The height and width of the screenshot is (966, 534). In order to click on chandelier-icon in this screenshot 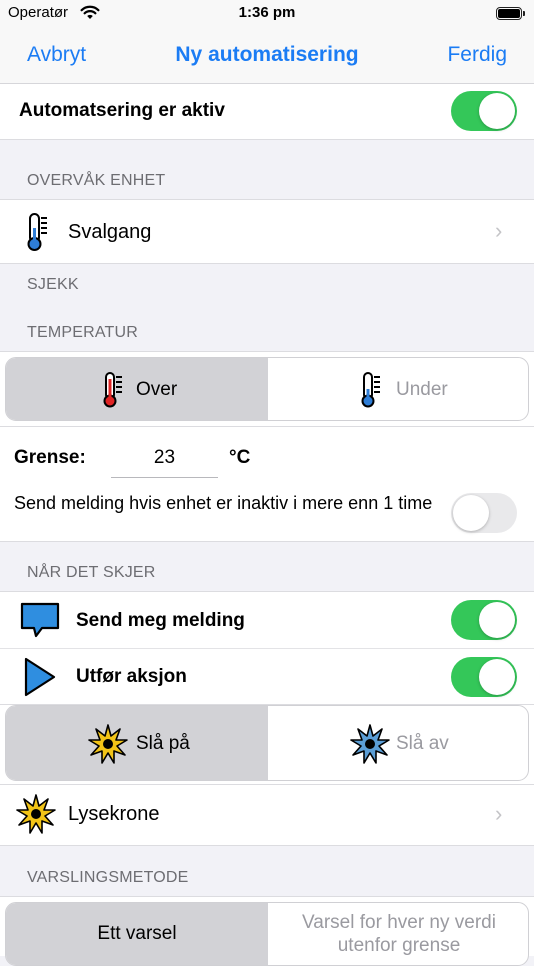, I will do `click(36, 816)`.